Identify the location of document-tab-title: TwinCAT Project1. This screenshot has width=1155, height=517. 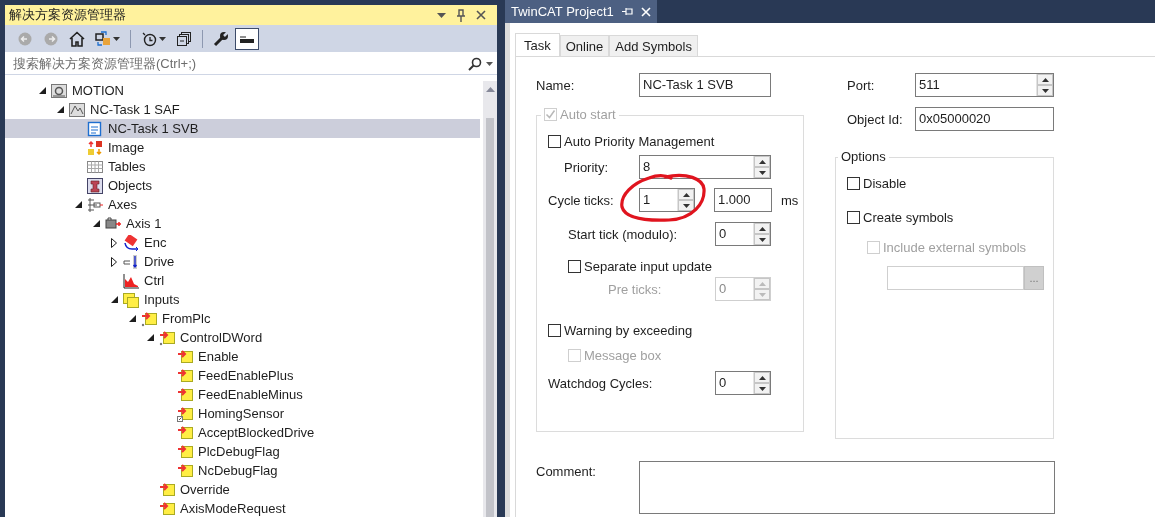
(562, 11).